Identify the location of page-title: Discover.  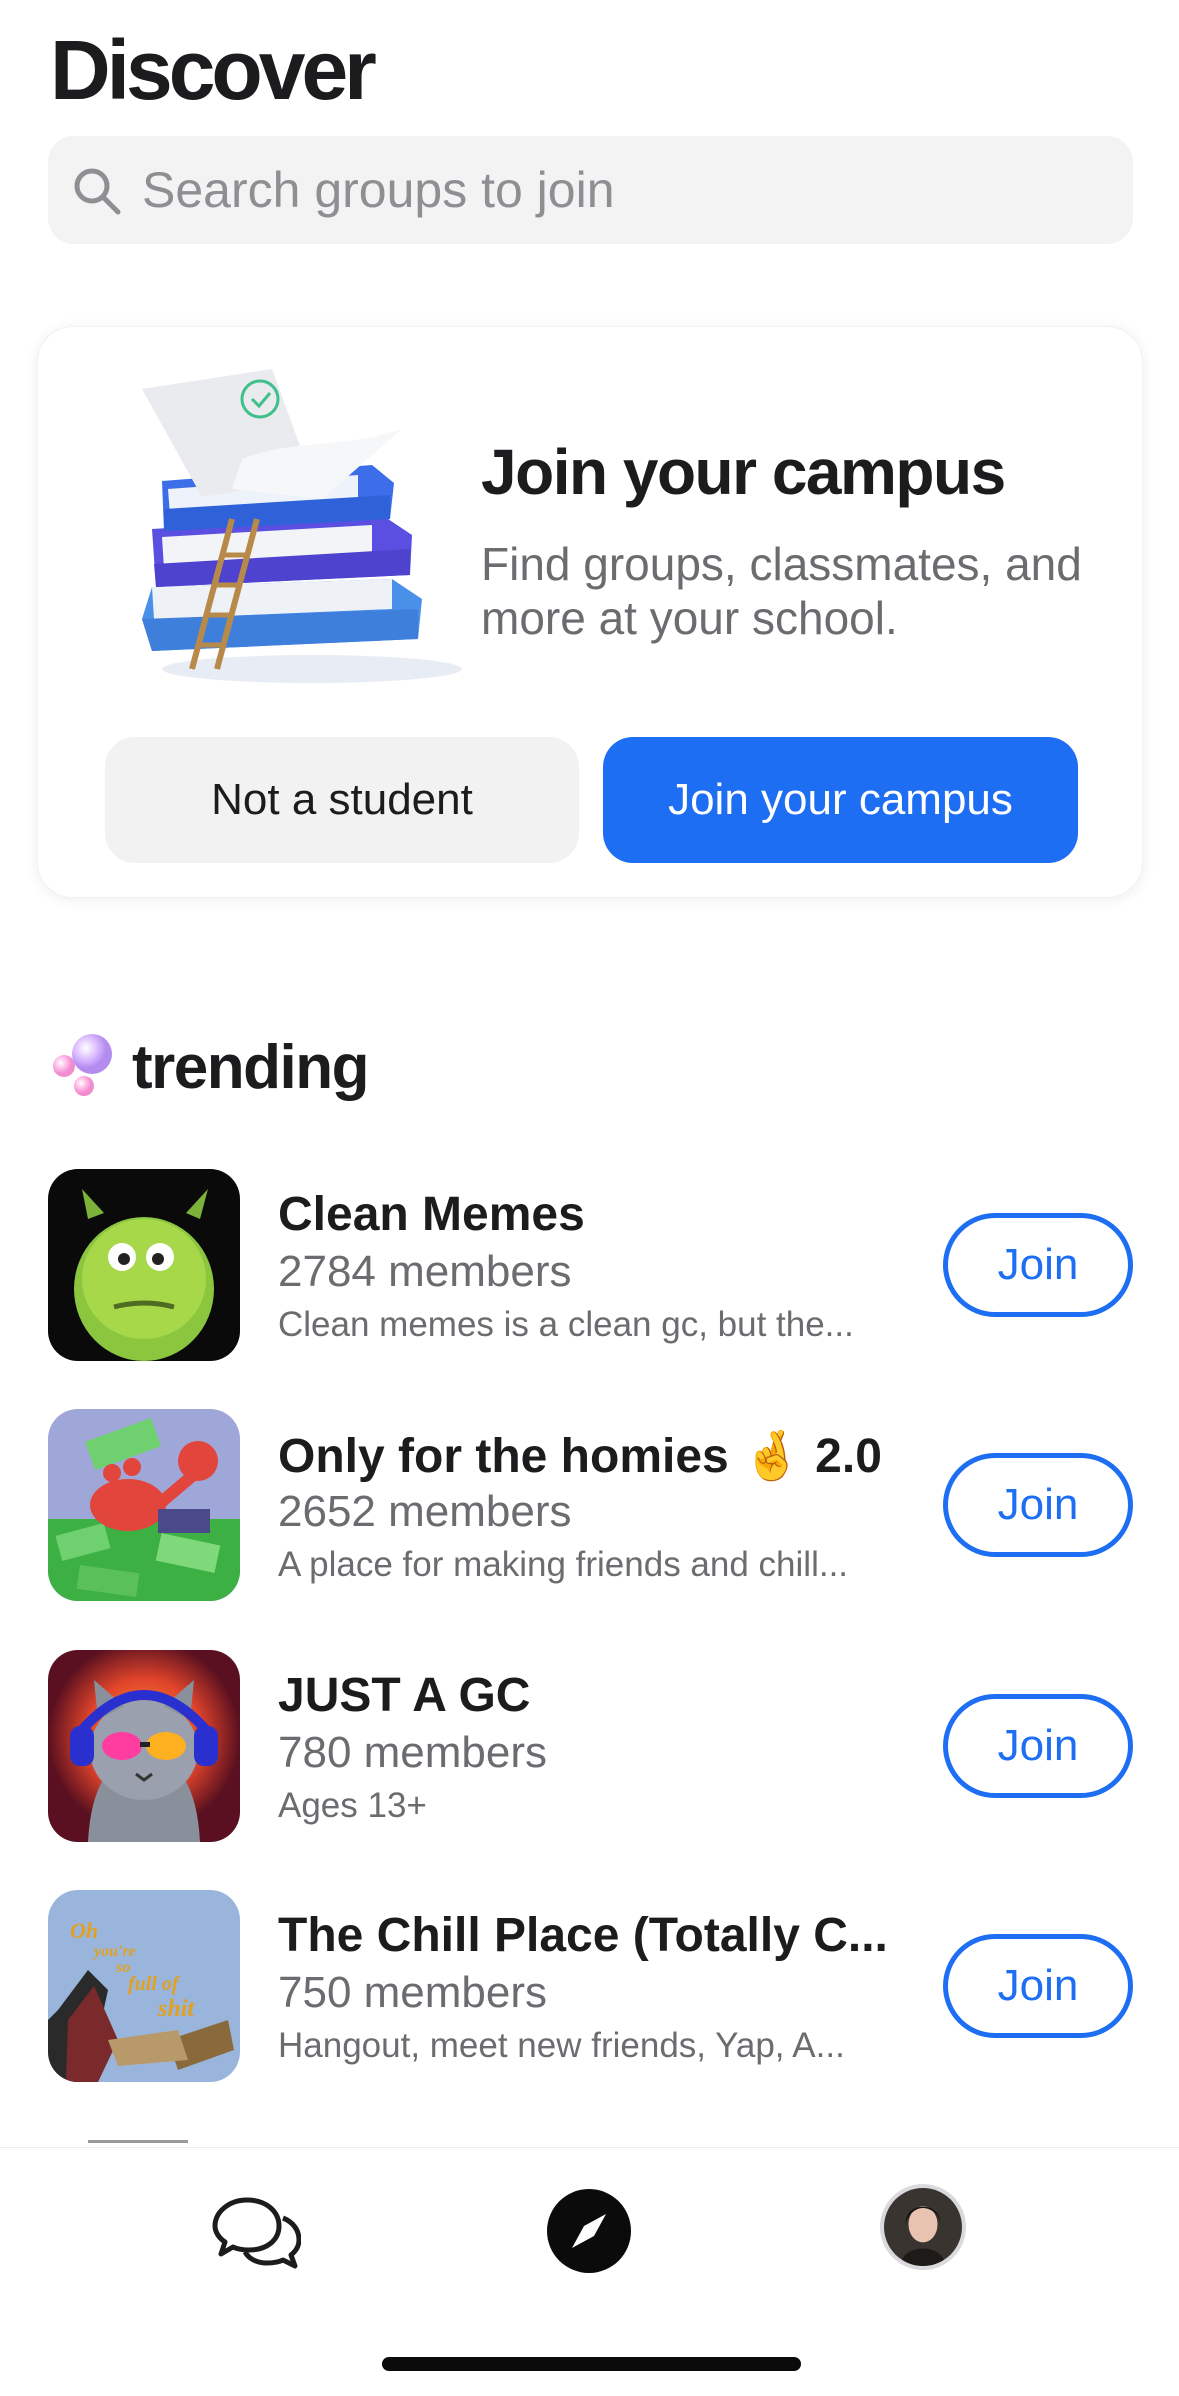
(213, 70).